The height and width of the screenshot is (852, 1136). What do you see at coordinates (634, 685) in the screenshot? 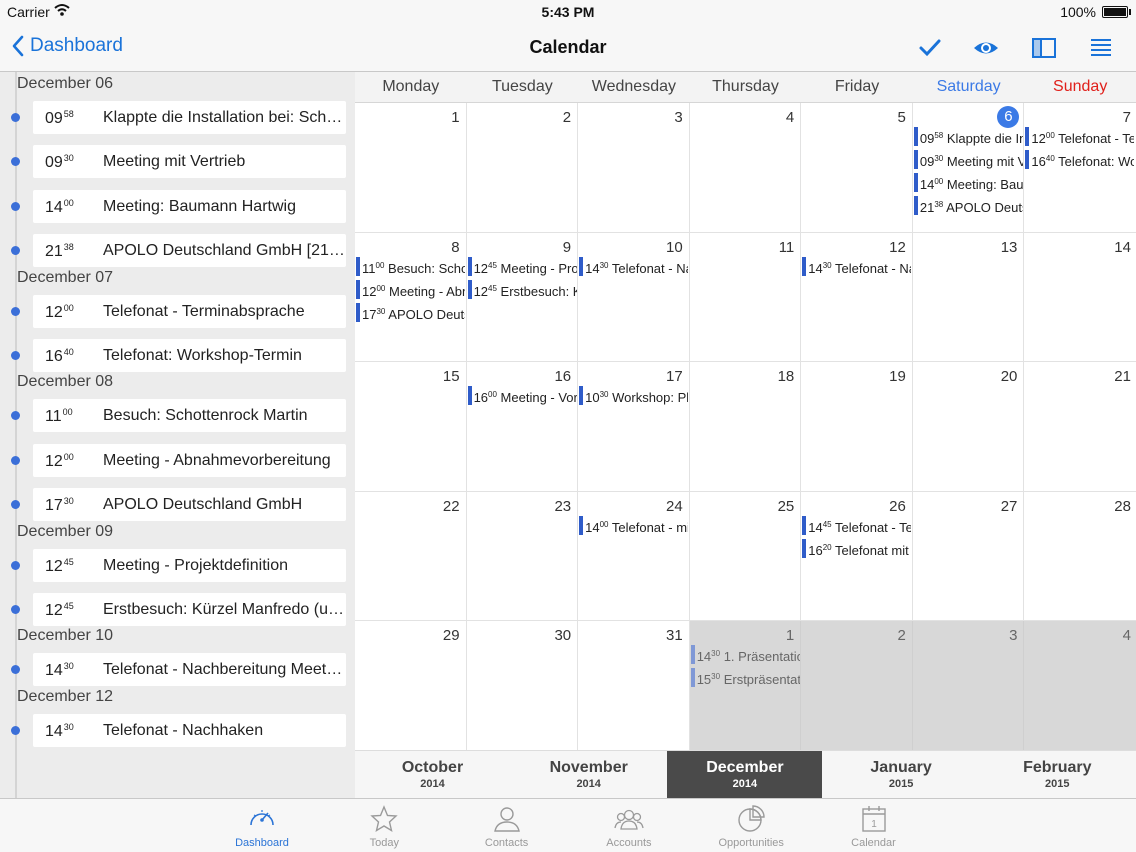
I see `day-cell: 31` at bounding box center [634, 685].